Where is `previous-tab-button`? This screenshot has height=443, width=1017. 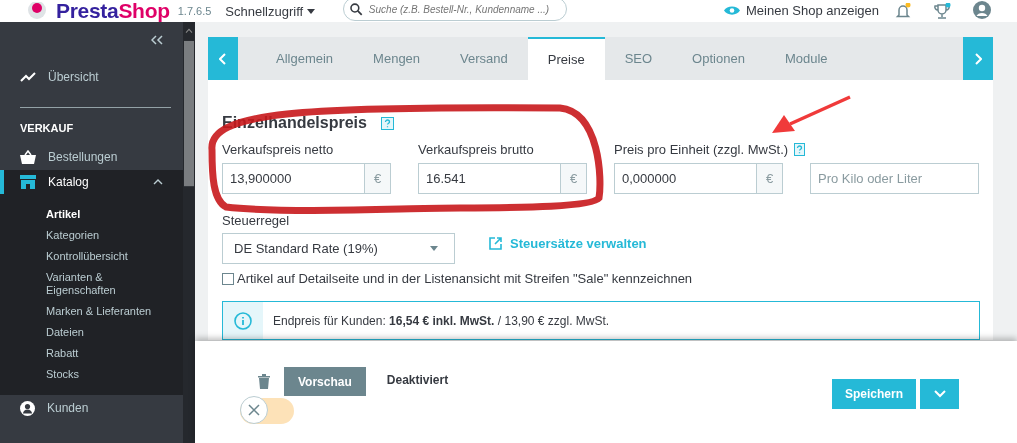
previous-tab-button is located at coordinates (223, 58).